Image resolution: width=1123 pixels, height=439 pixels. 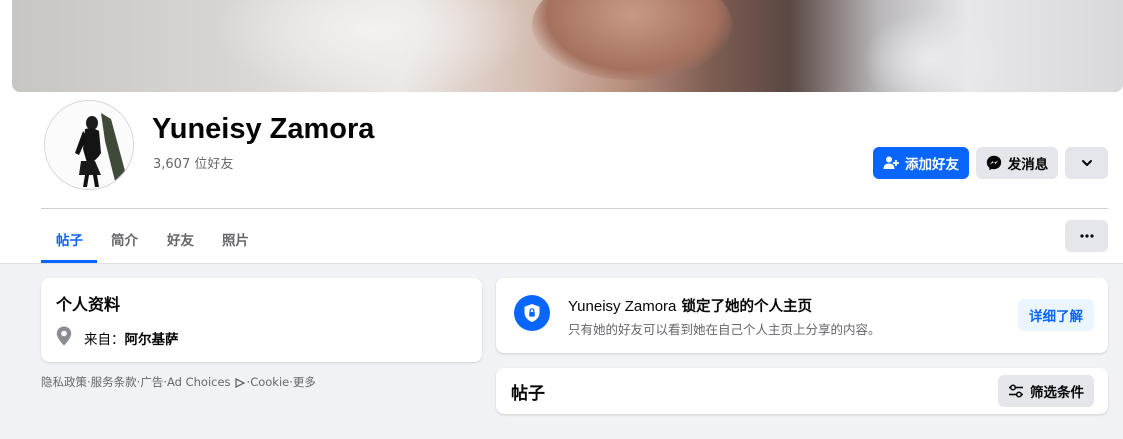 What do you see at coordinates (69, 239) in the screenshot?
I see `tab-posts: 帖子` at bounding box center [69, 239].